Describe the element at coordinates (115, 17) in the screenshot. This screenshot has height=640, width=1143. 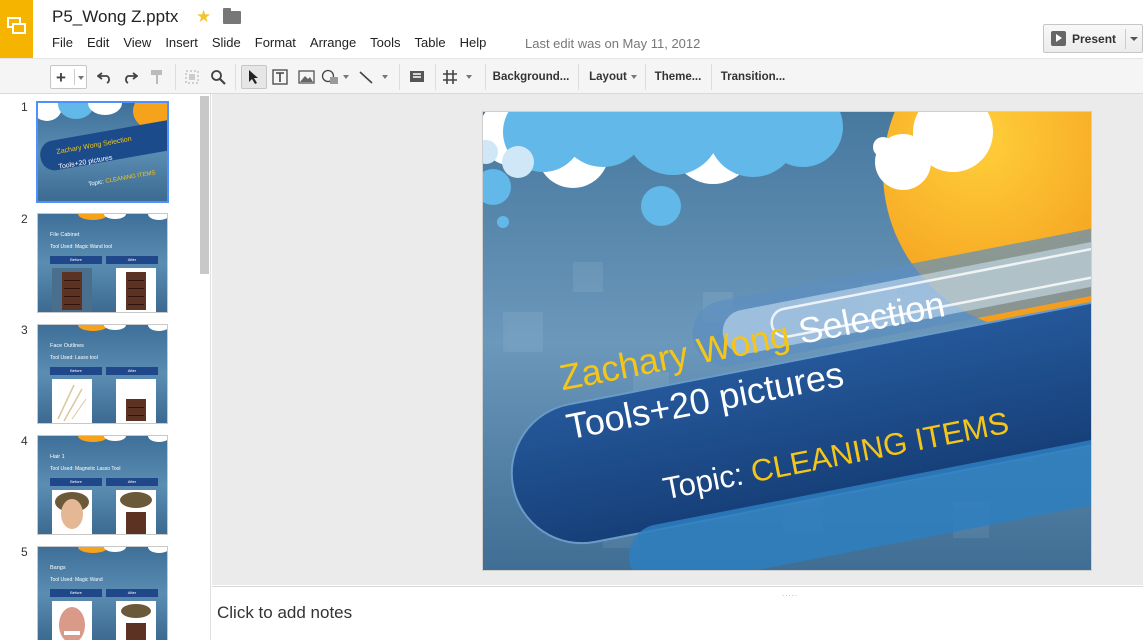
I see `document-title: P5_Wong Z.pptx` at that location.